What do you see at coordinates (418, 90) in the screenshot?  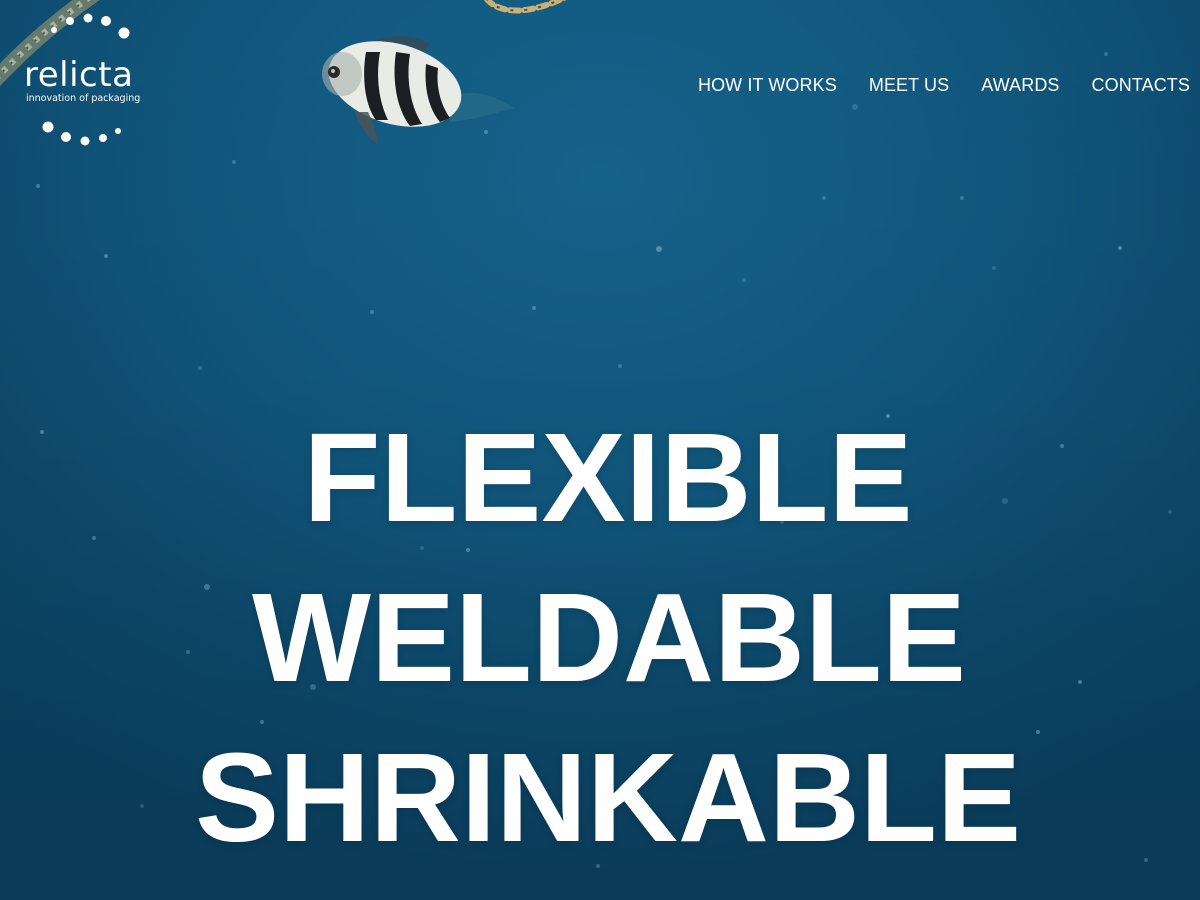 I see `fish-image` at bounding box center [418, 90].